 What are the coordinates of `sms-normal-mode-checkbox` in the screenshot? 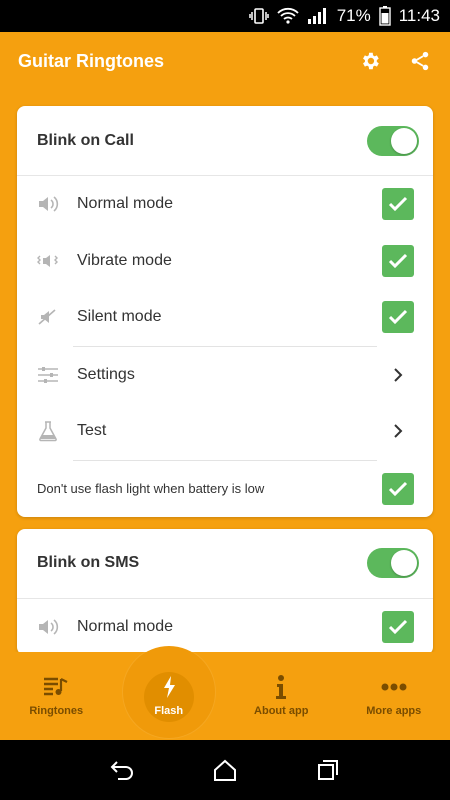 It's located at (398, 626).